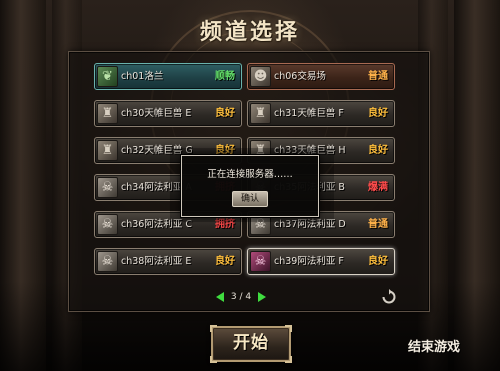 The height and width of the screenshot is (371, 500). I want to click on channel-status: 爆满, so click(378, 187).